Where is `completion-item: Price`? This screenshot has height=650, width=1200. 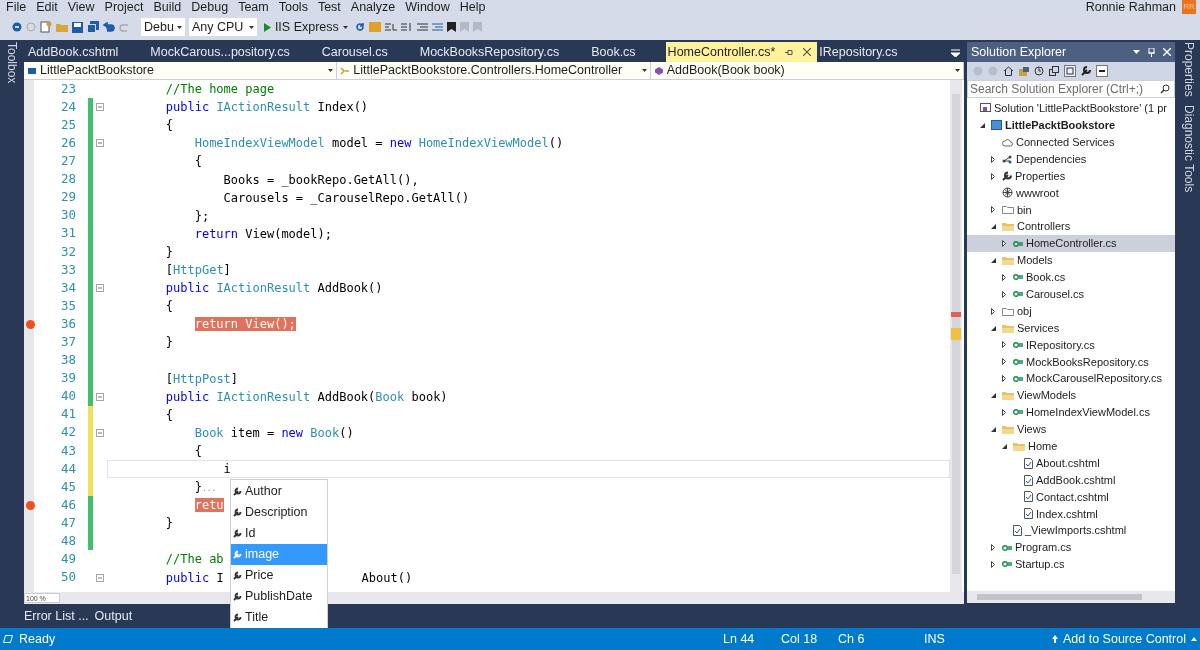
completion-item: Price is located at coordinates (279, 575).